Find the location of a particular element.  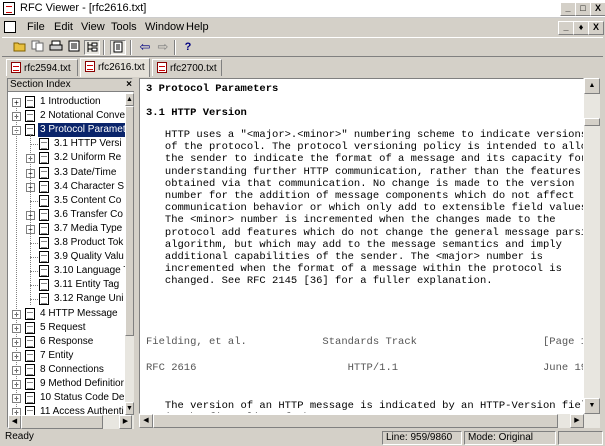

close-panel-icon: × is located at coordinates (129, 85).